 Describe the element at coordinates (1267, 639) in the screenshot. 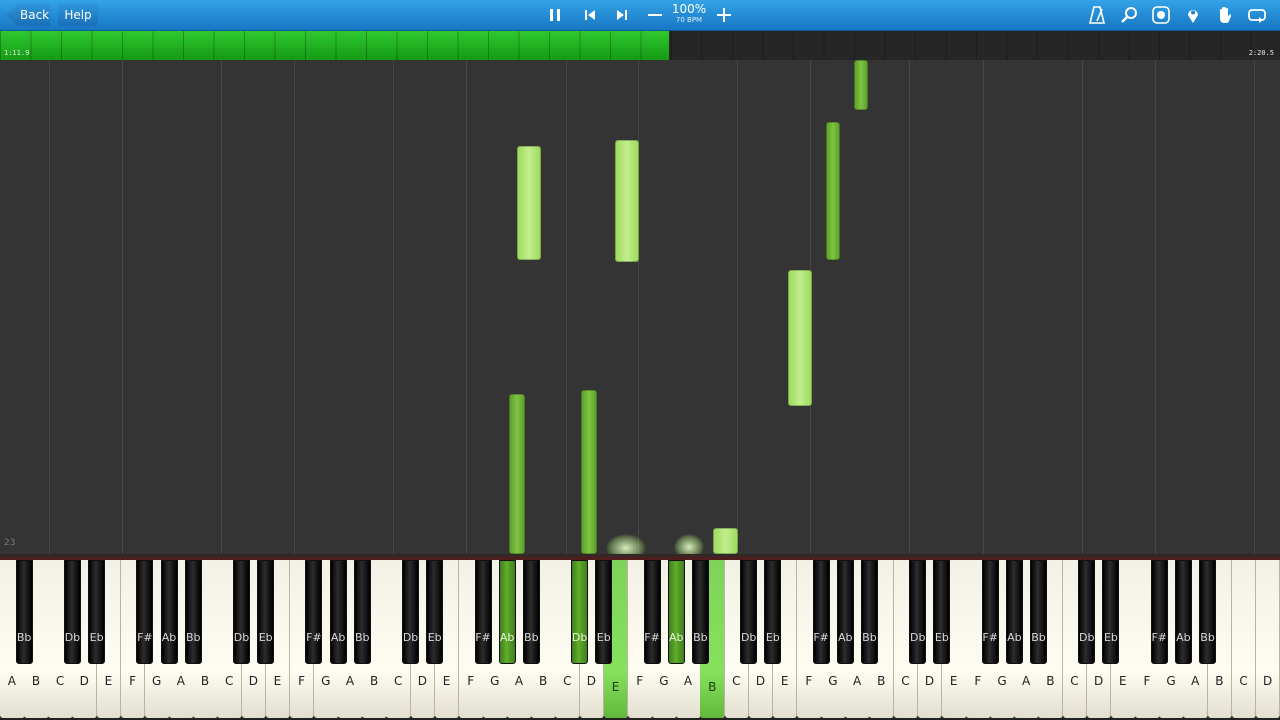

I see `white-key: D` at that location.